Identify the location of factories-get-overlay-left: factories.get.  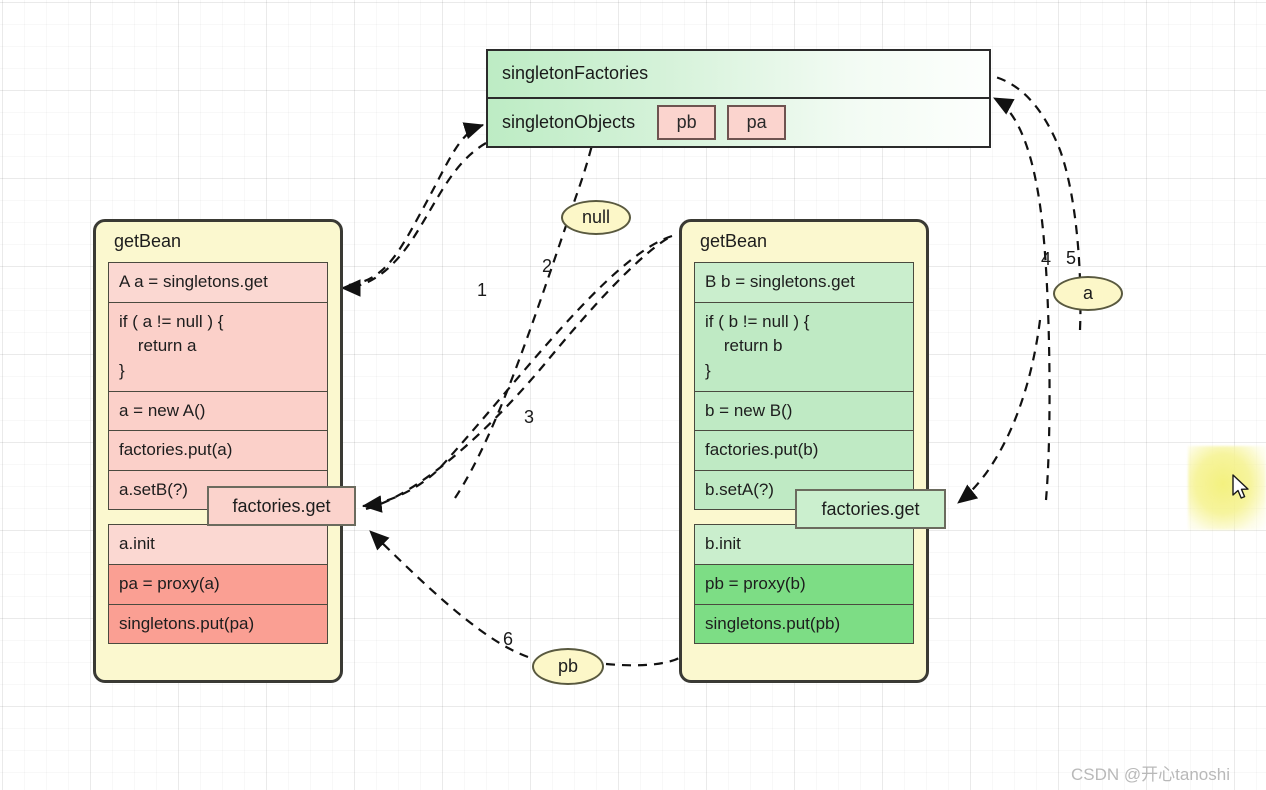
(281, 506).